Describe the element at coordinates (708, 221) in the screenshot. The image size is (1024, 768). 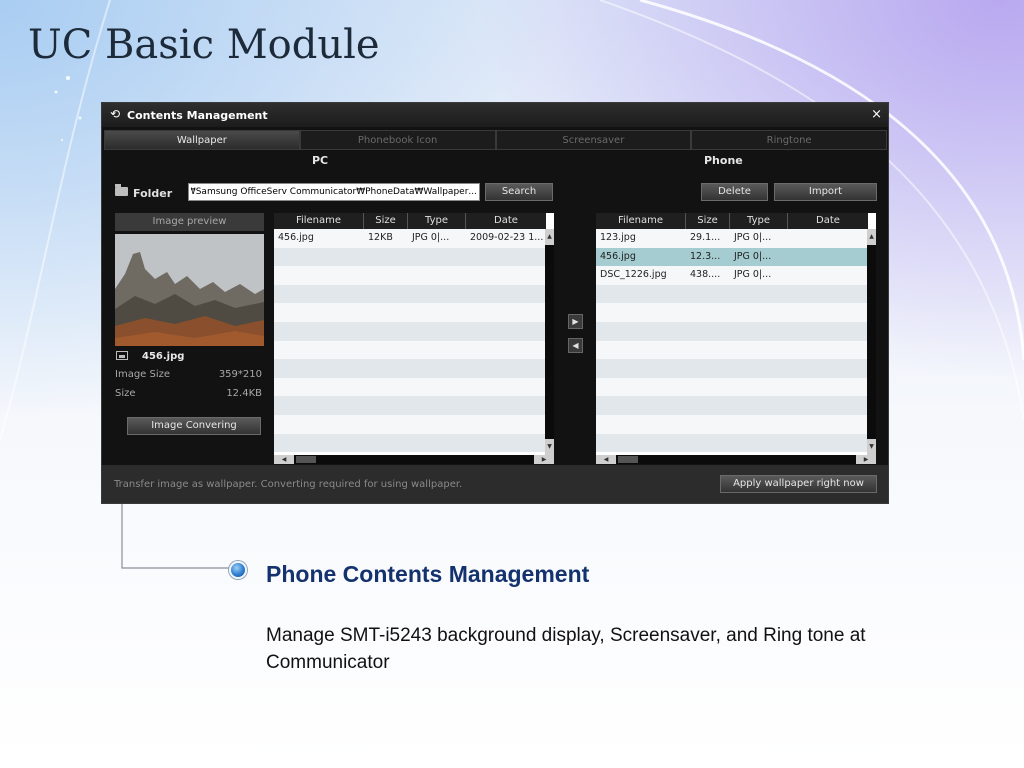
I see `phone-col-size: Size` at that location.